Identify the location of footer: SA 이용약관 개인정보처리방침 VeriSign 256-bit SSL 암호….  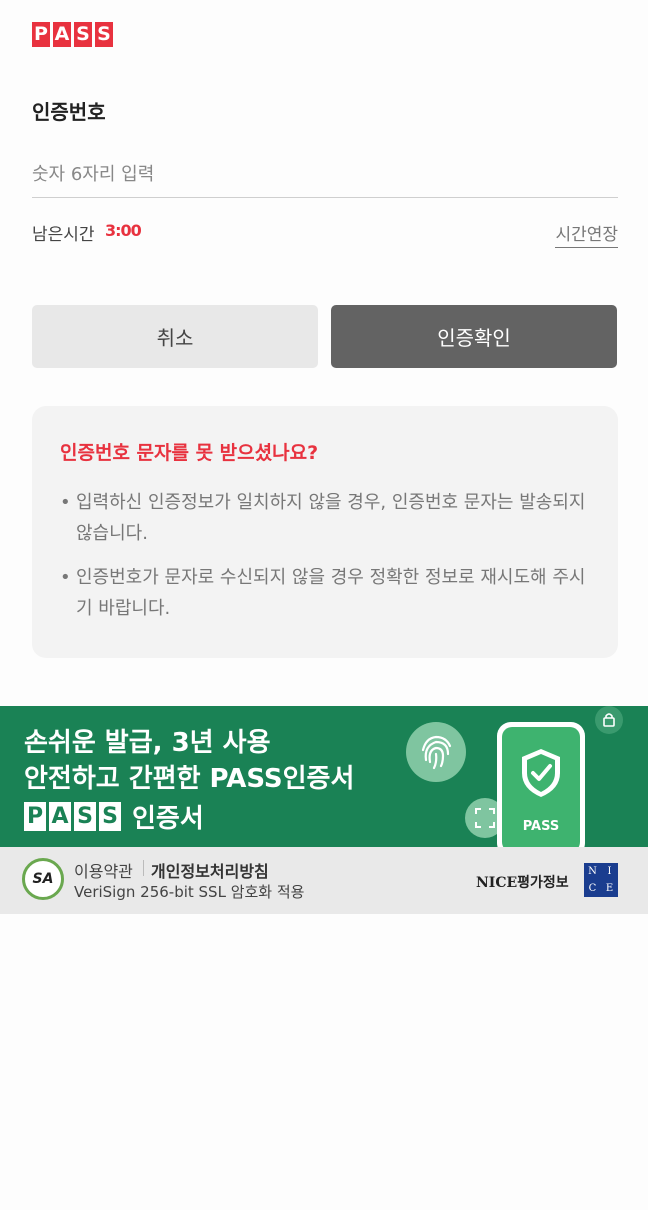
(324, 880).